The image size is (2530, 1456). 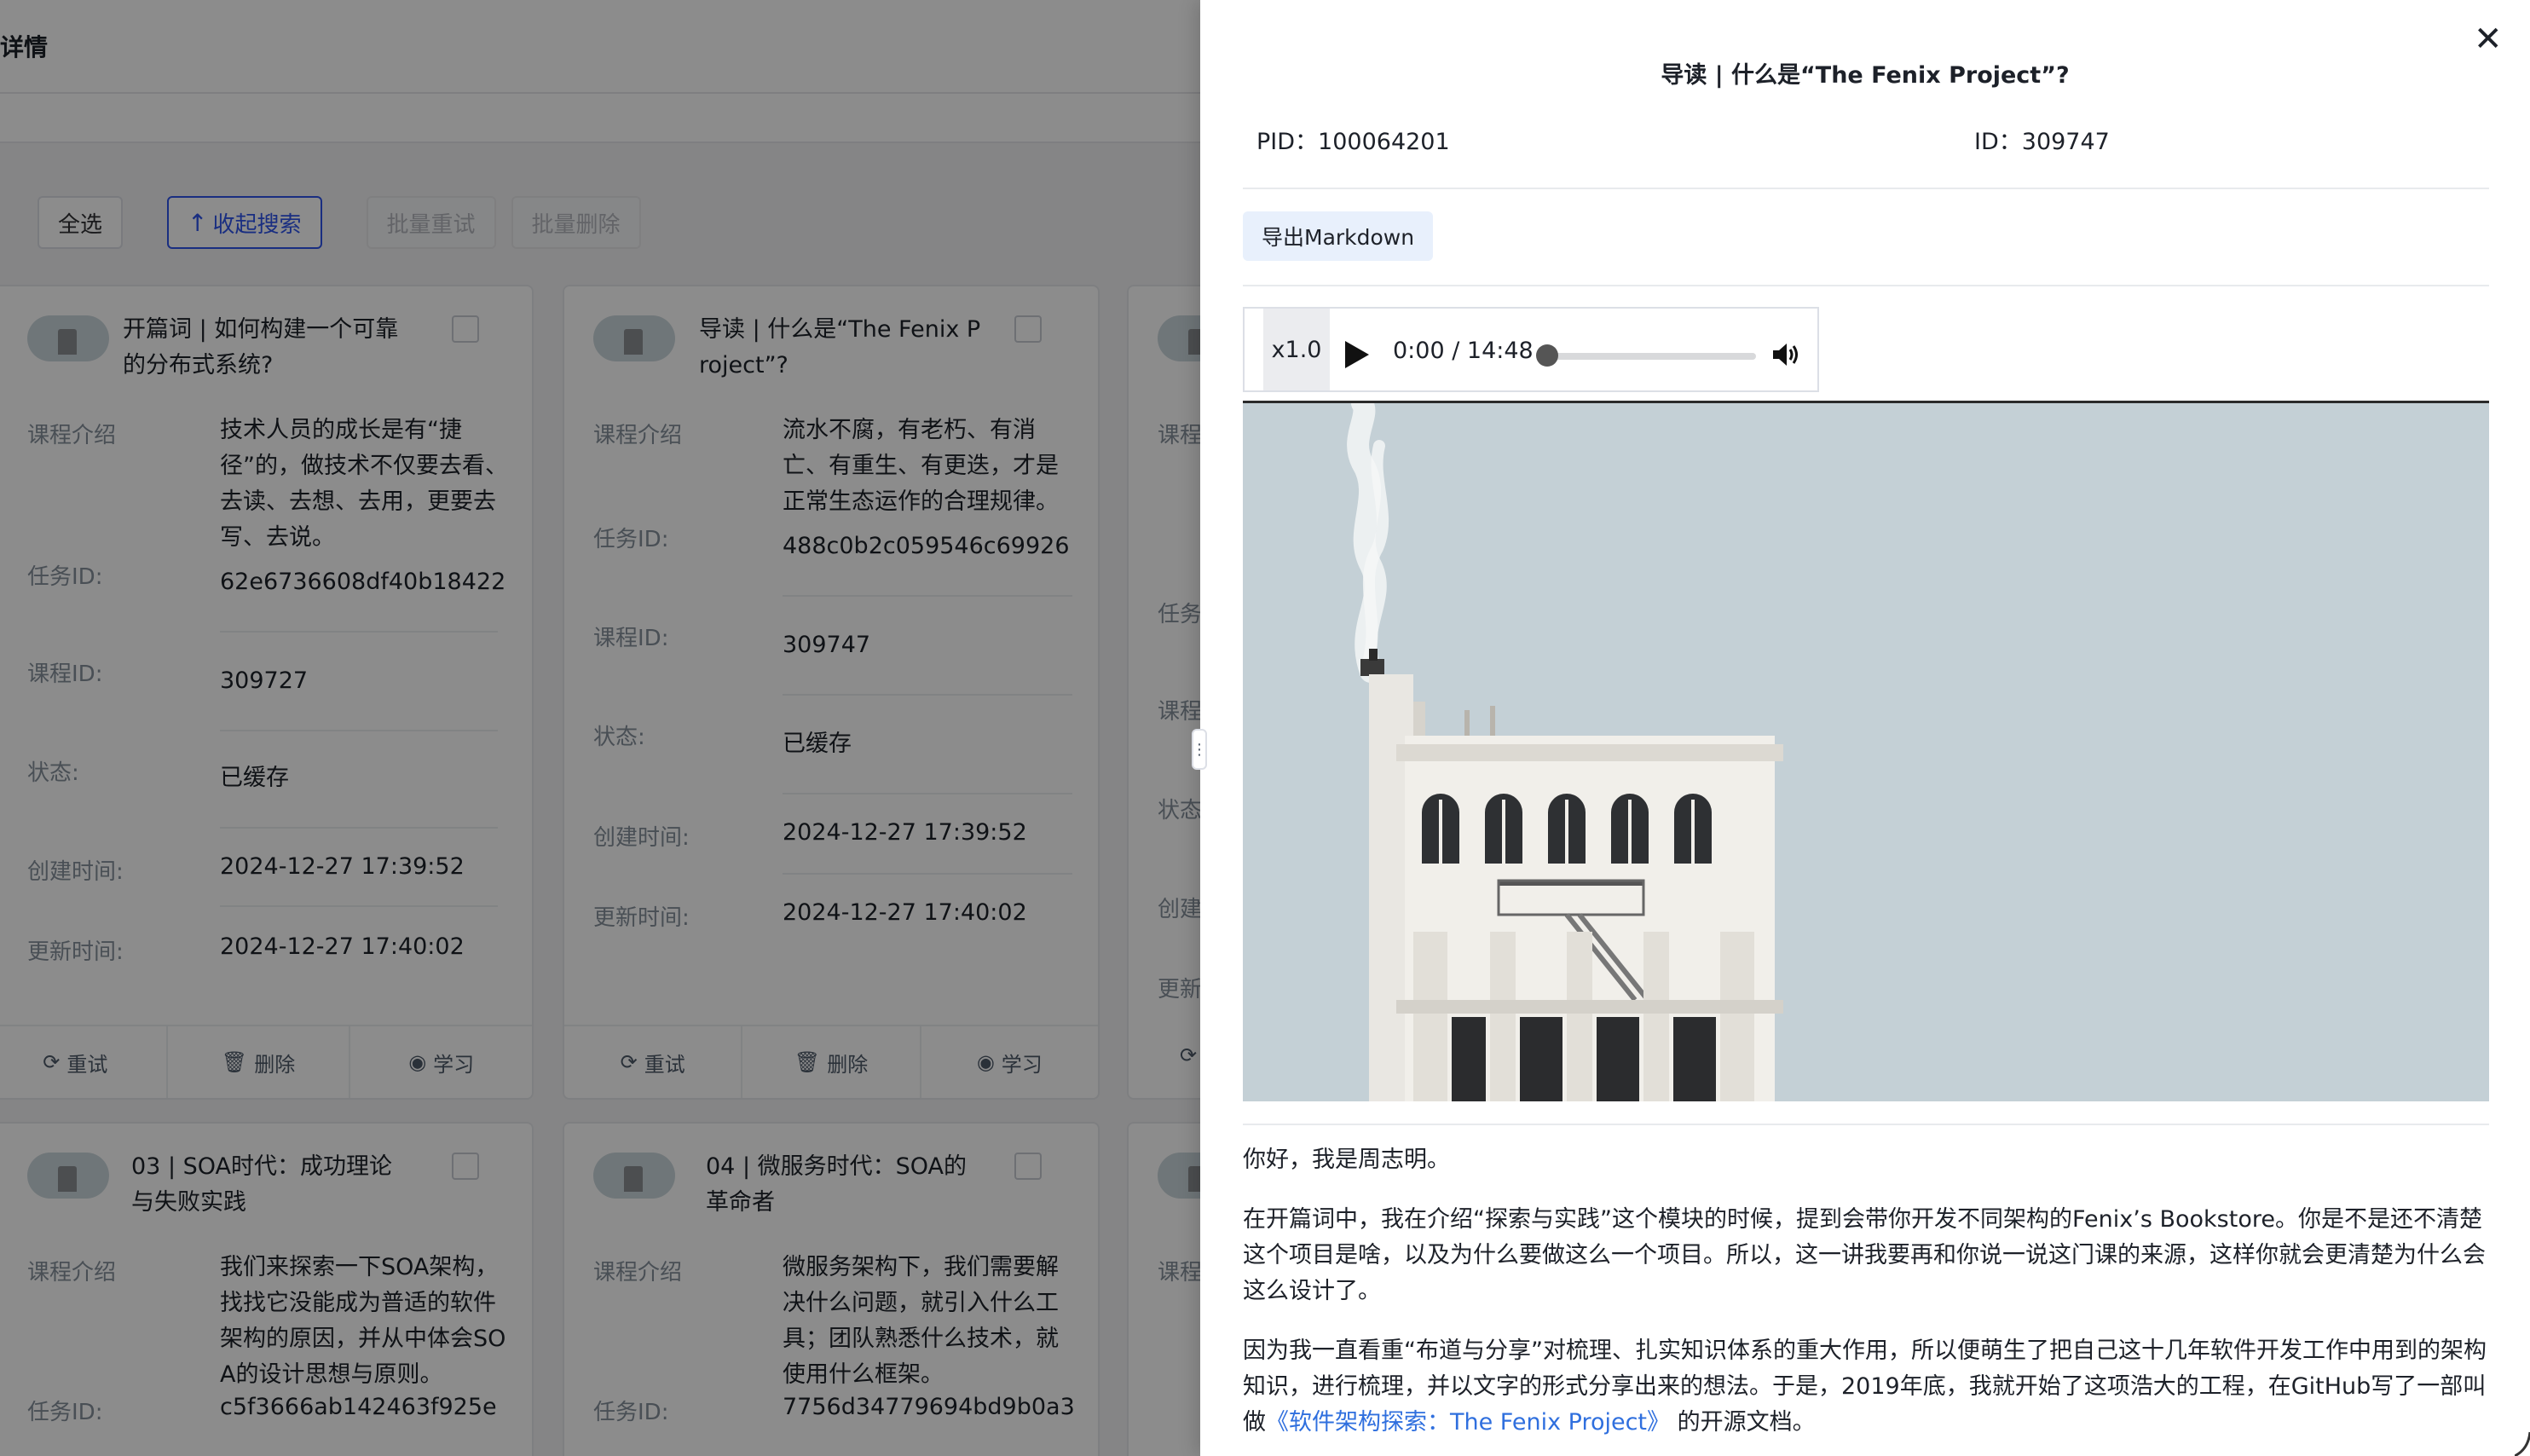 What do you see at coordinates (1357, 354) in the screenshot?
I see `play-icon` at bounding box center [1357, 354].